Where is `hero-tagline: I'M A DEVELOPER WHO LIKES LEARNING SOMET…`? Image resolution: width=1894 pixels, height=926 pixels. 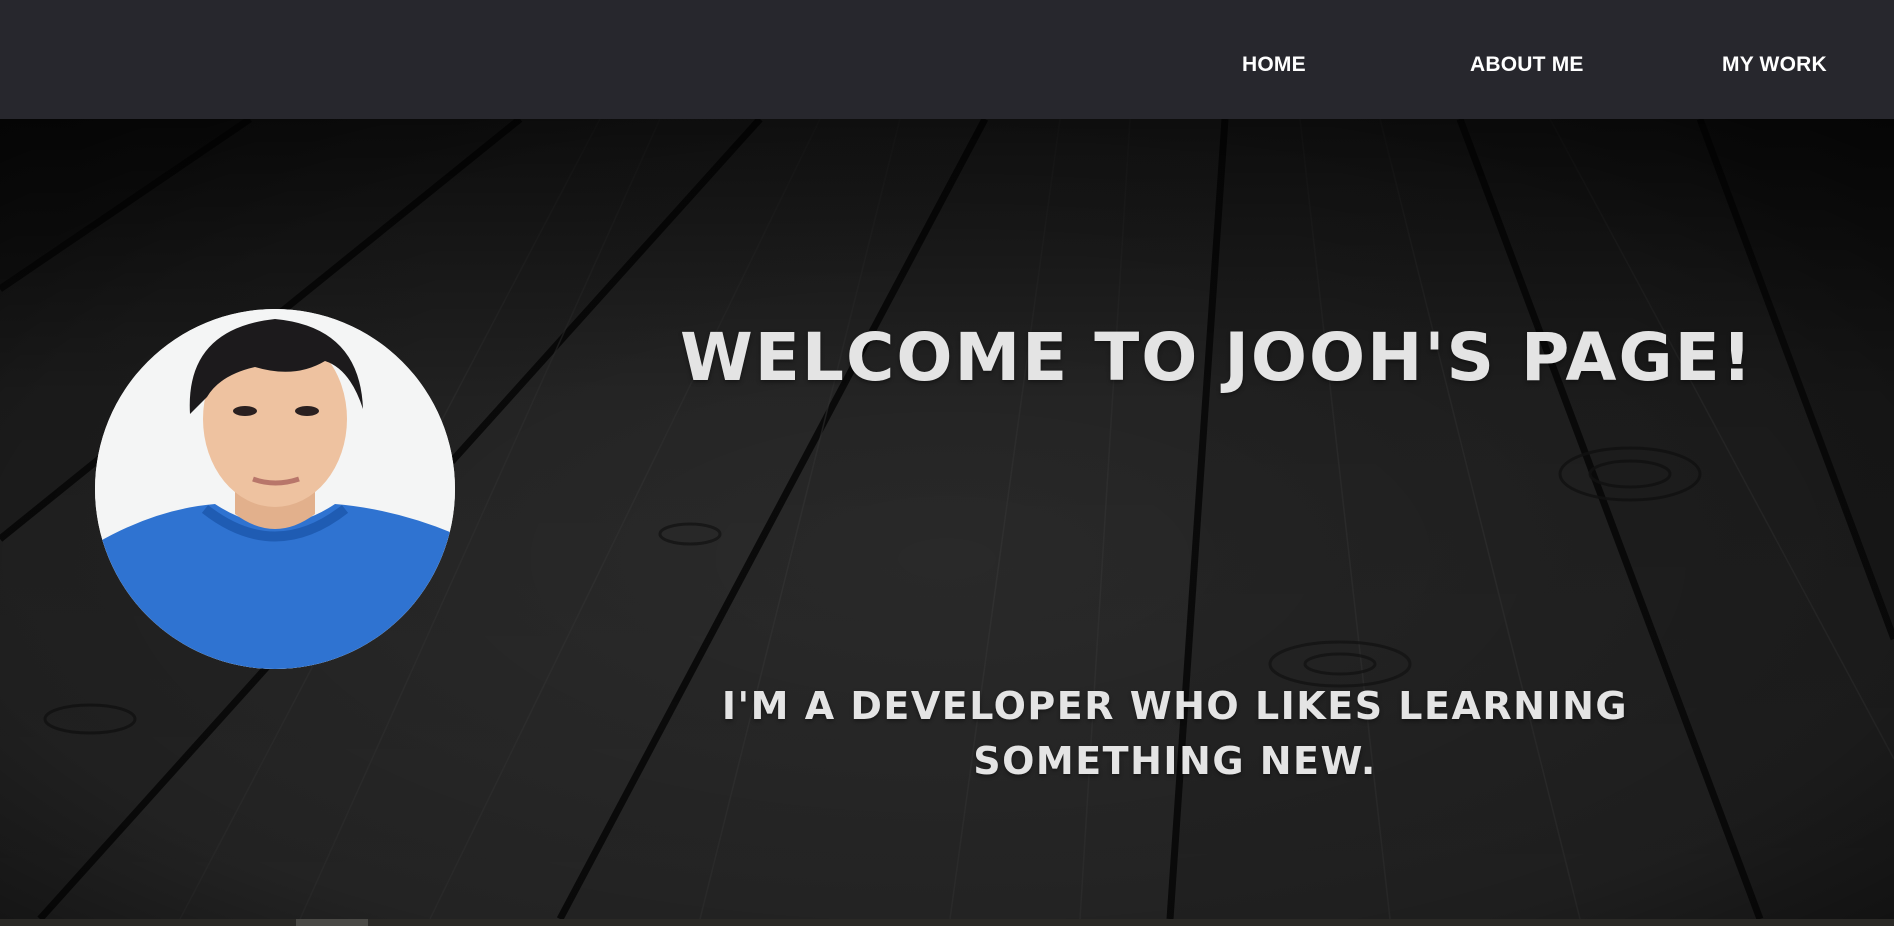 hero-tagline: I'M A DEVELOPER WHO LIKES LEARNING SOMET… is located at coordinates (1175, 733).